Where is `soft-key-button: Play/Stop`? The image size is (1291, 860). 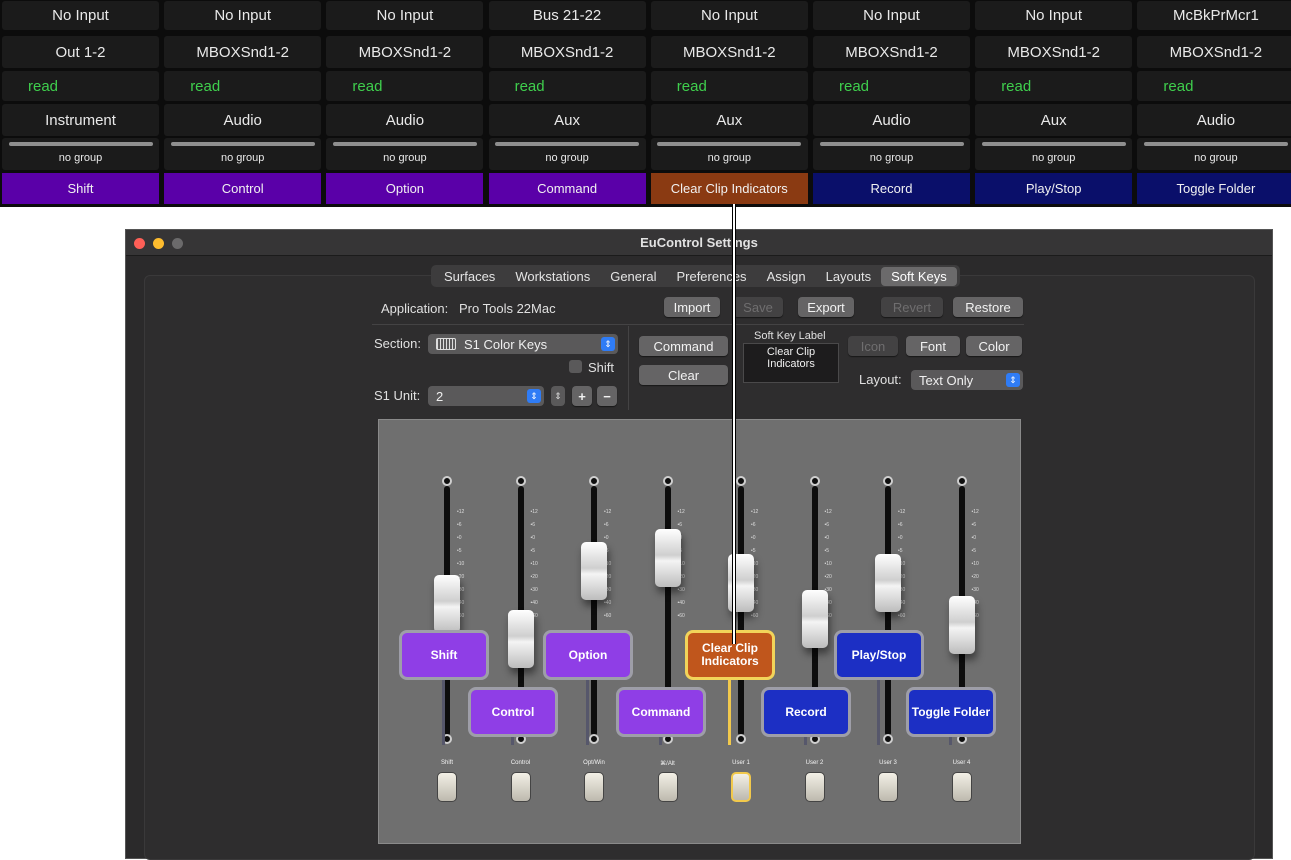 soft-key-button: Play/Stop is located at coordinates (1054, 188).